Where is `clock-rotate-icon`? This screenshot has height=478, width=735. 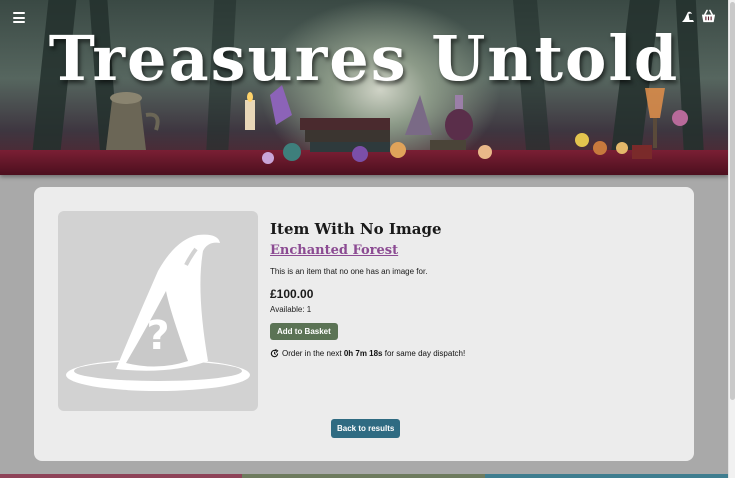
clock-rotate-icon is located at coordinates (274, 353).